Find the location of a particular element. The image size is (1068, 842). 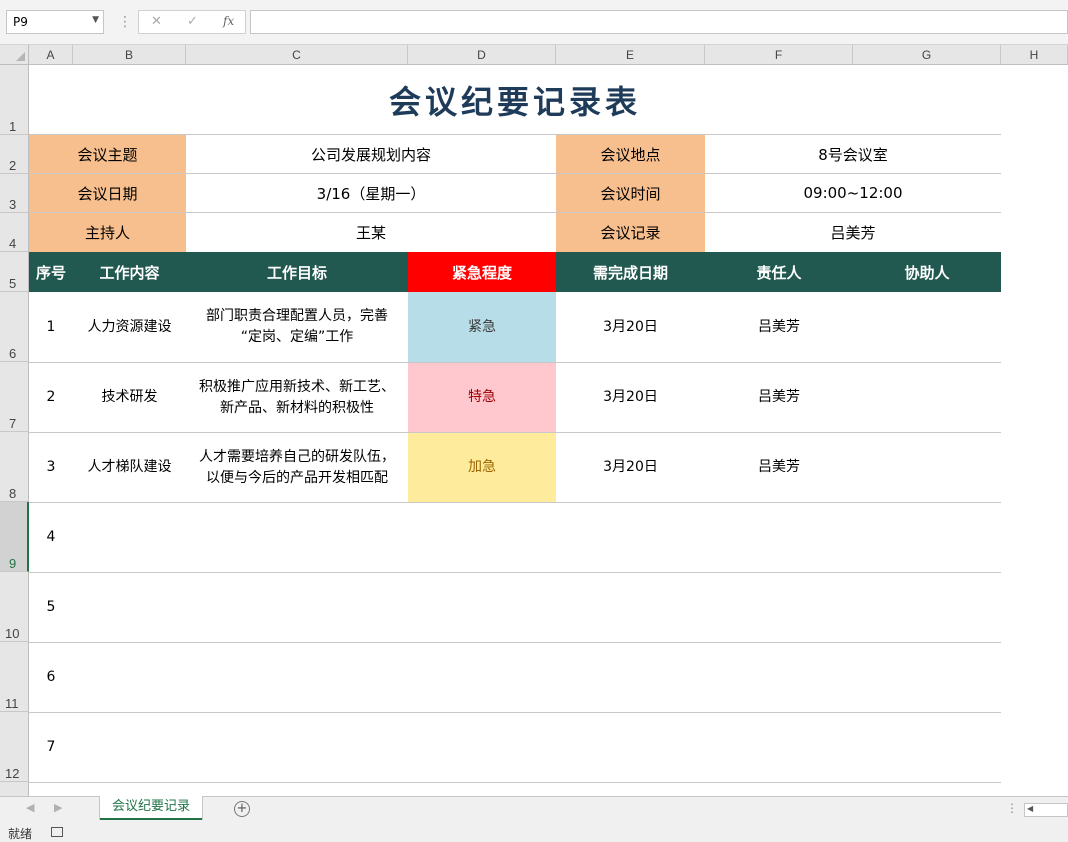

row-header-1: 1 is located at coordinates (14, 100).